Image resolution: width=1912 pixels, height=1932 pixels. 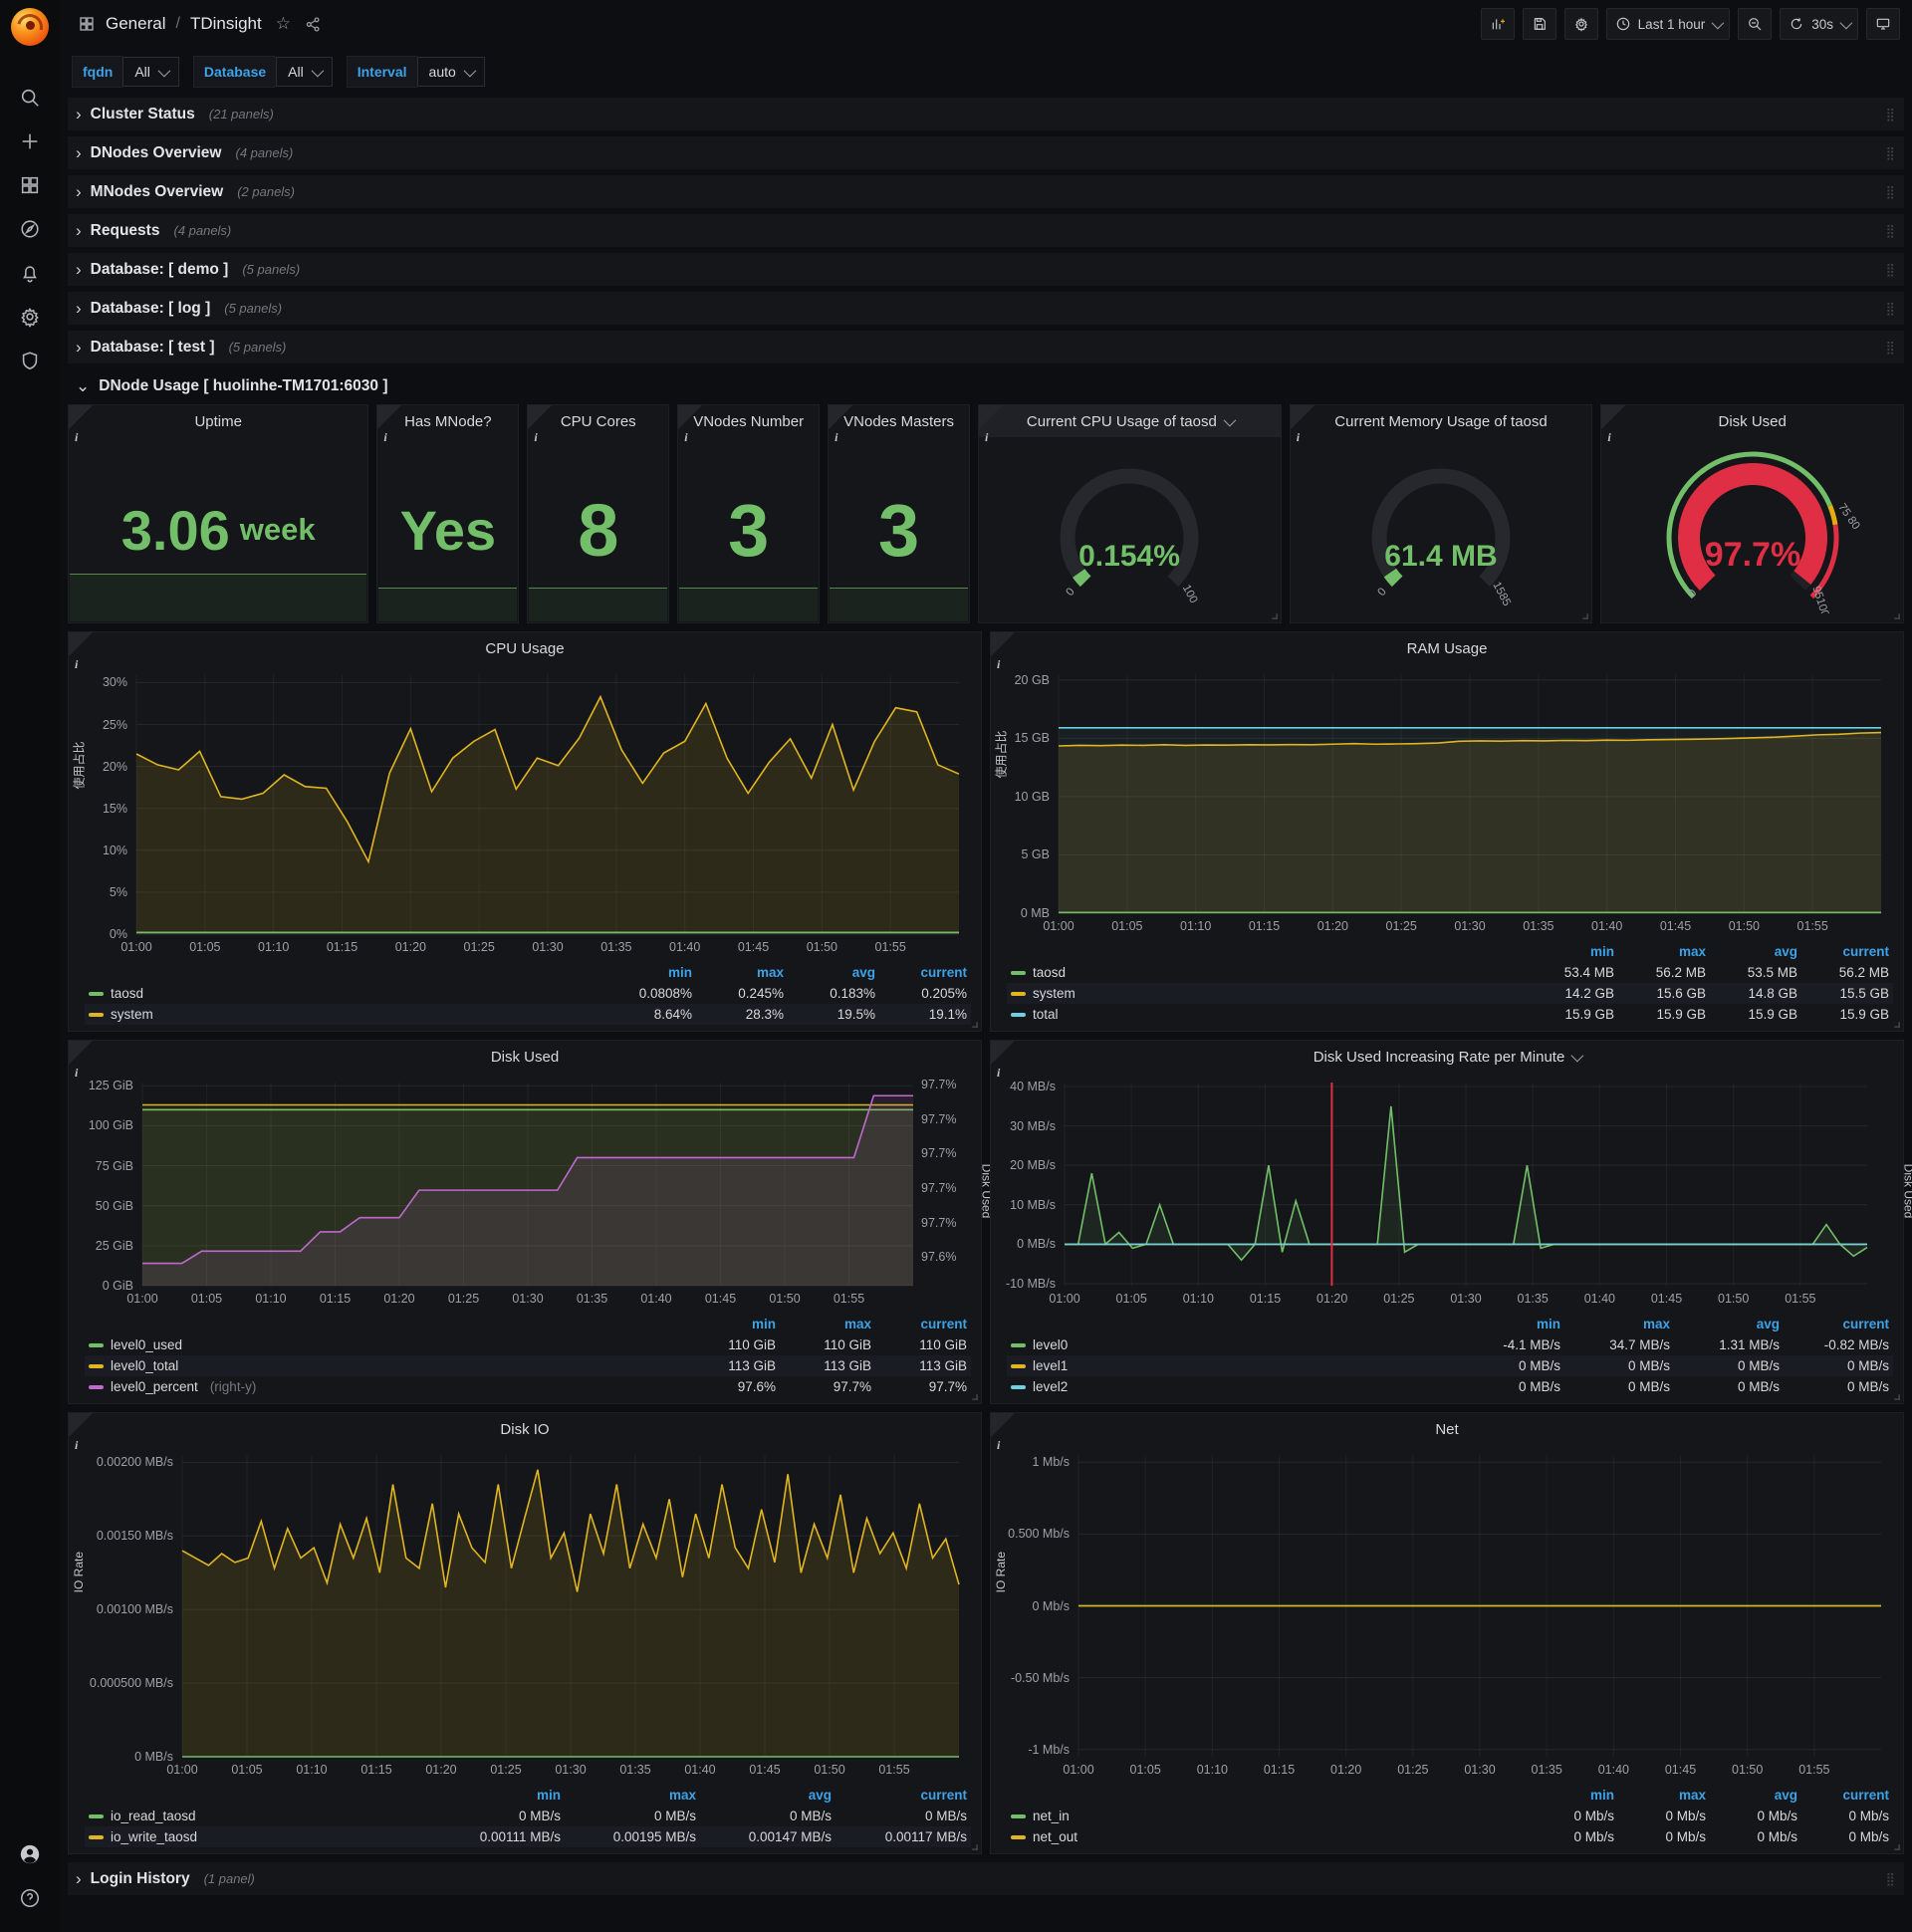 What do you see at coordinates (218, 421) in the screenshot?
I see `panel-title: Uptime` at bounding box center [218, 421].